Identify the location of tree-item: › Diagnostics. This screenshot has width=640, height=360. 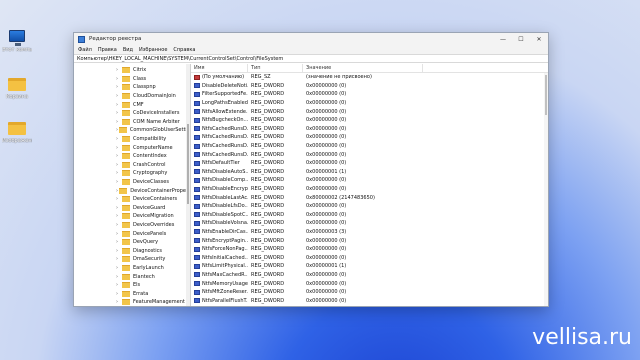
(132, 250).